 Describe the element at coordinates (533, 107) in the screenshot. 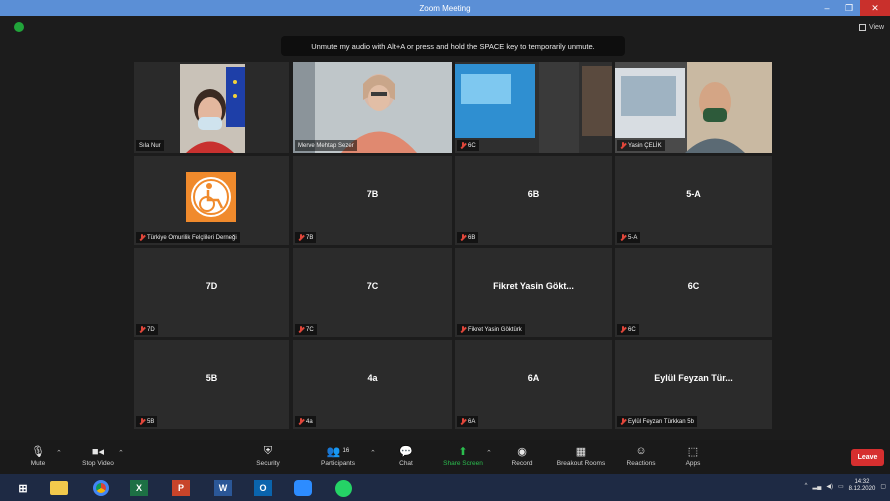

I see `video-tile: 6C` at that location.